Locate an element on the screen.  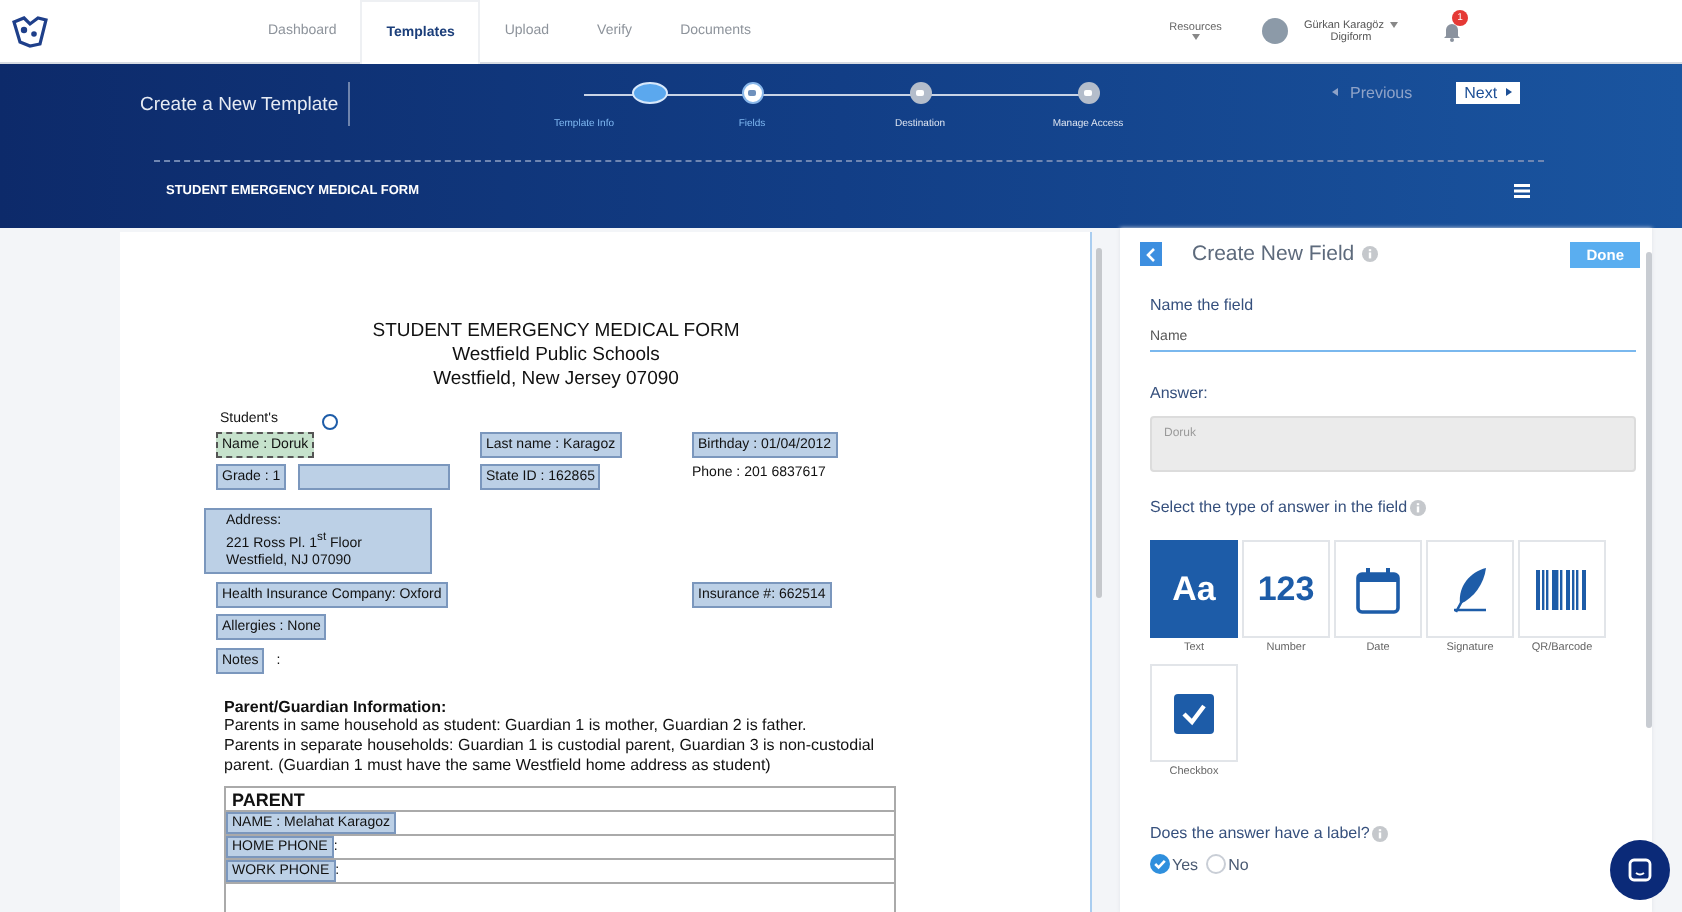
barcode-icon is located at coordinates (1562, 589).